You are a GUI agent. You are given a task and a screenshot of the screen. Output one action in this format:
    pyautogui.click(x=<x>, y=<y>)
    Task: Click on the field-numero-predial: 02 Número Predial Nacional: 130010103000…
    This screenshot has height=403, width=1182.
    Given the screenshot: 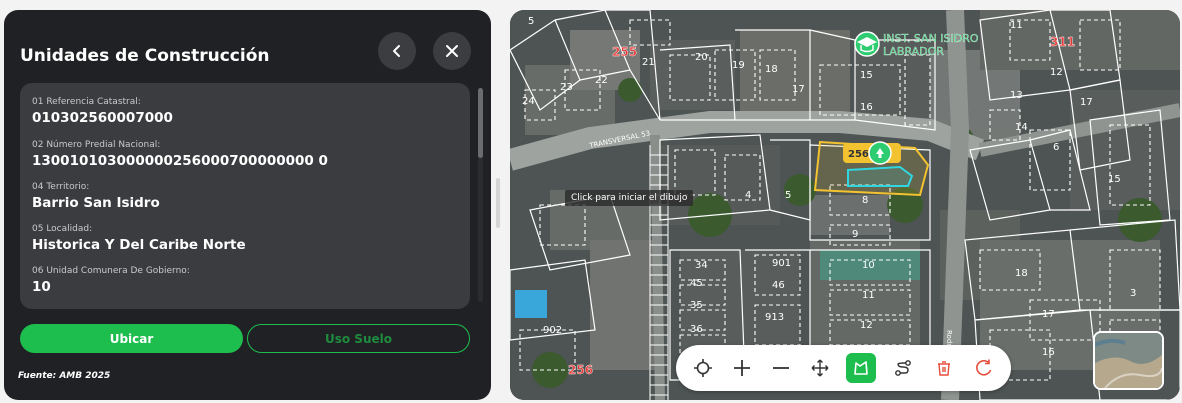 What is the action you would take?
    pyautogui.click(x=180, y=154)
    